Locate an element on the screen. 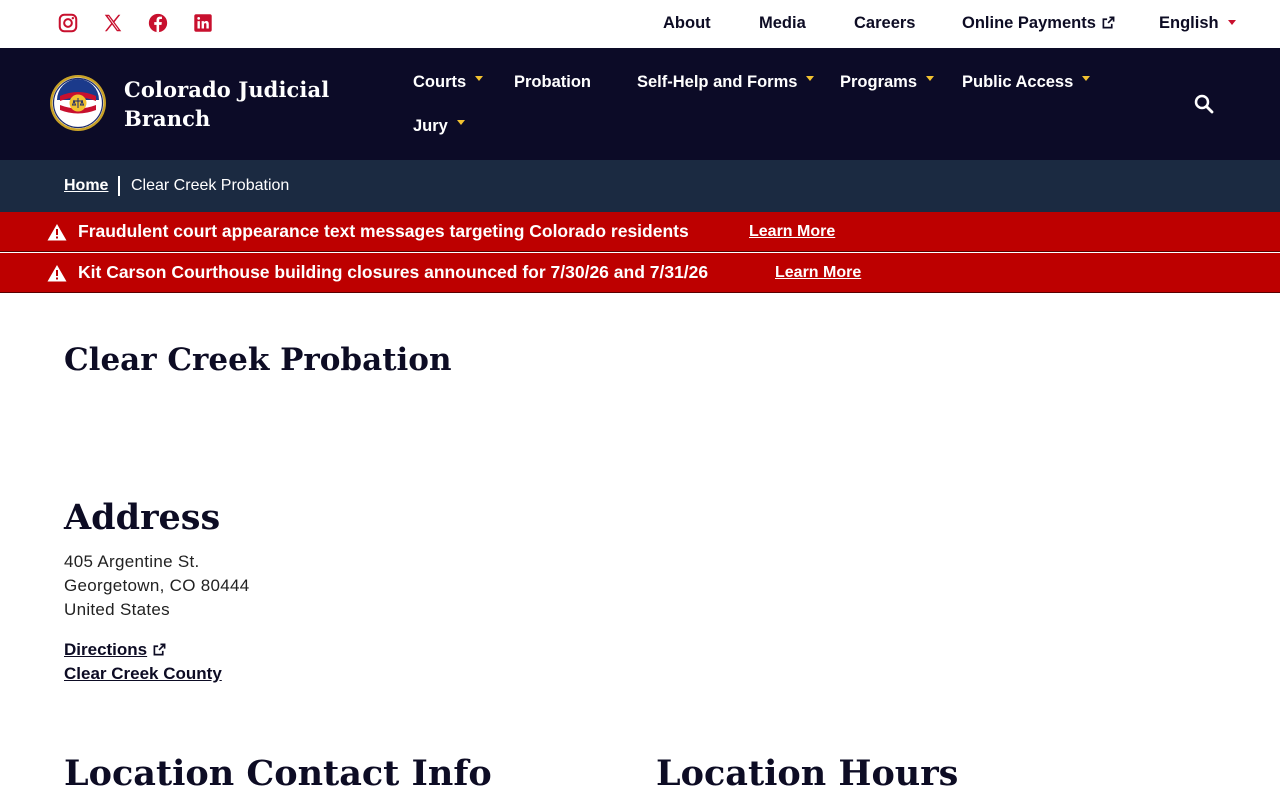 The width and height of the screenshot is (1280, 800). location-contact-heading: Location Contact Info is located at coordinates (278, 773).